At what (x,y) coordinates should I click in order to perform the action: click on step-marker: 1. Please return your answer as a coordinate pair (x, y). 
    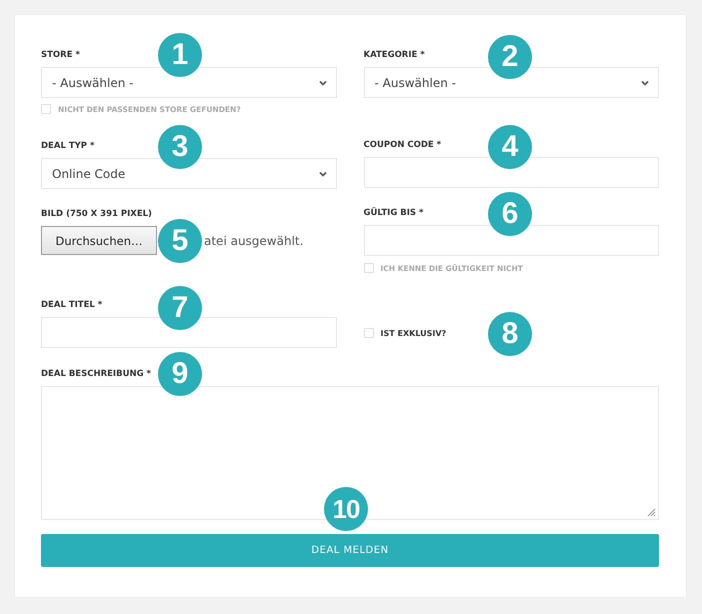
    Looking at the image, I should click on (180, 55).